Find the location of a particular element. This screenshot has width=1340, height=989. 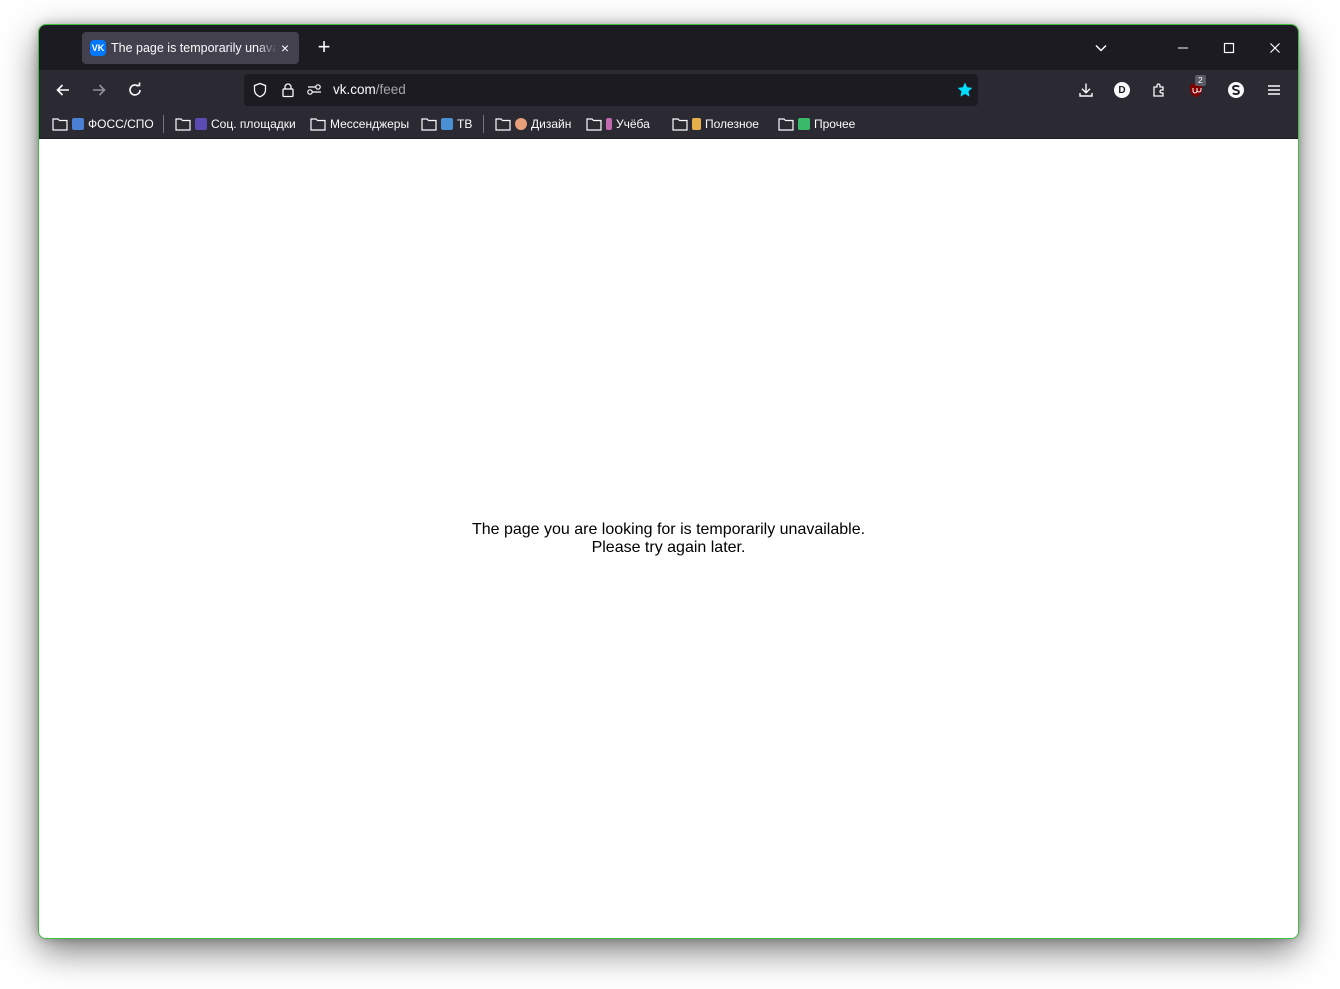

gymnast-icon is located at coordinates (609, 124).